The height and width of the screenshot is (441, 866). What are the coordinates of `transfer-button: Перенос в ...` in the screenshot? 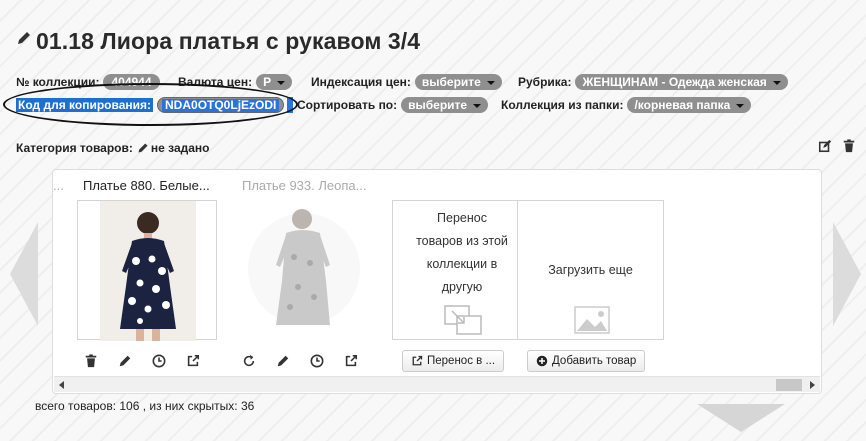 It's located at (453, 361).